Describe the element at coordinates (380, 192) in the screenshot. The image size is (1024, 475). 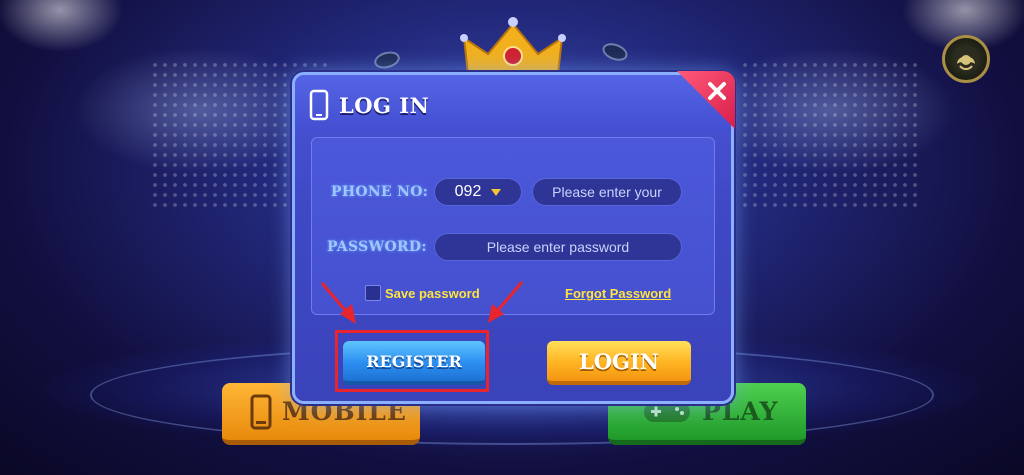
I see `phone-label: PHONE NO:` at that location.